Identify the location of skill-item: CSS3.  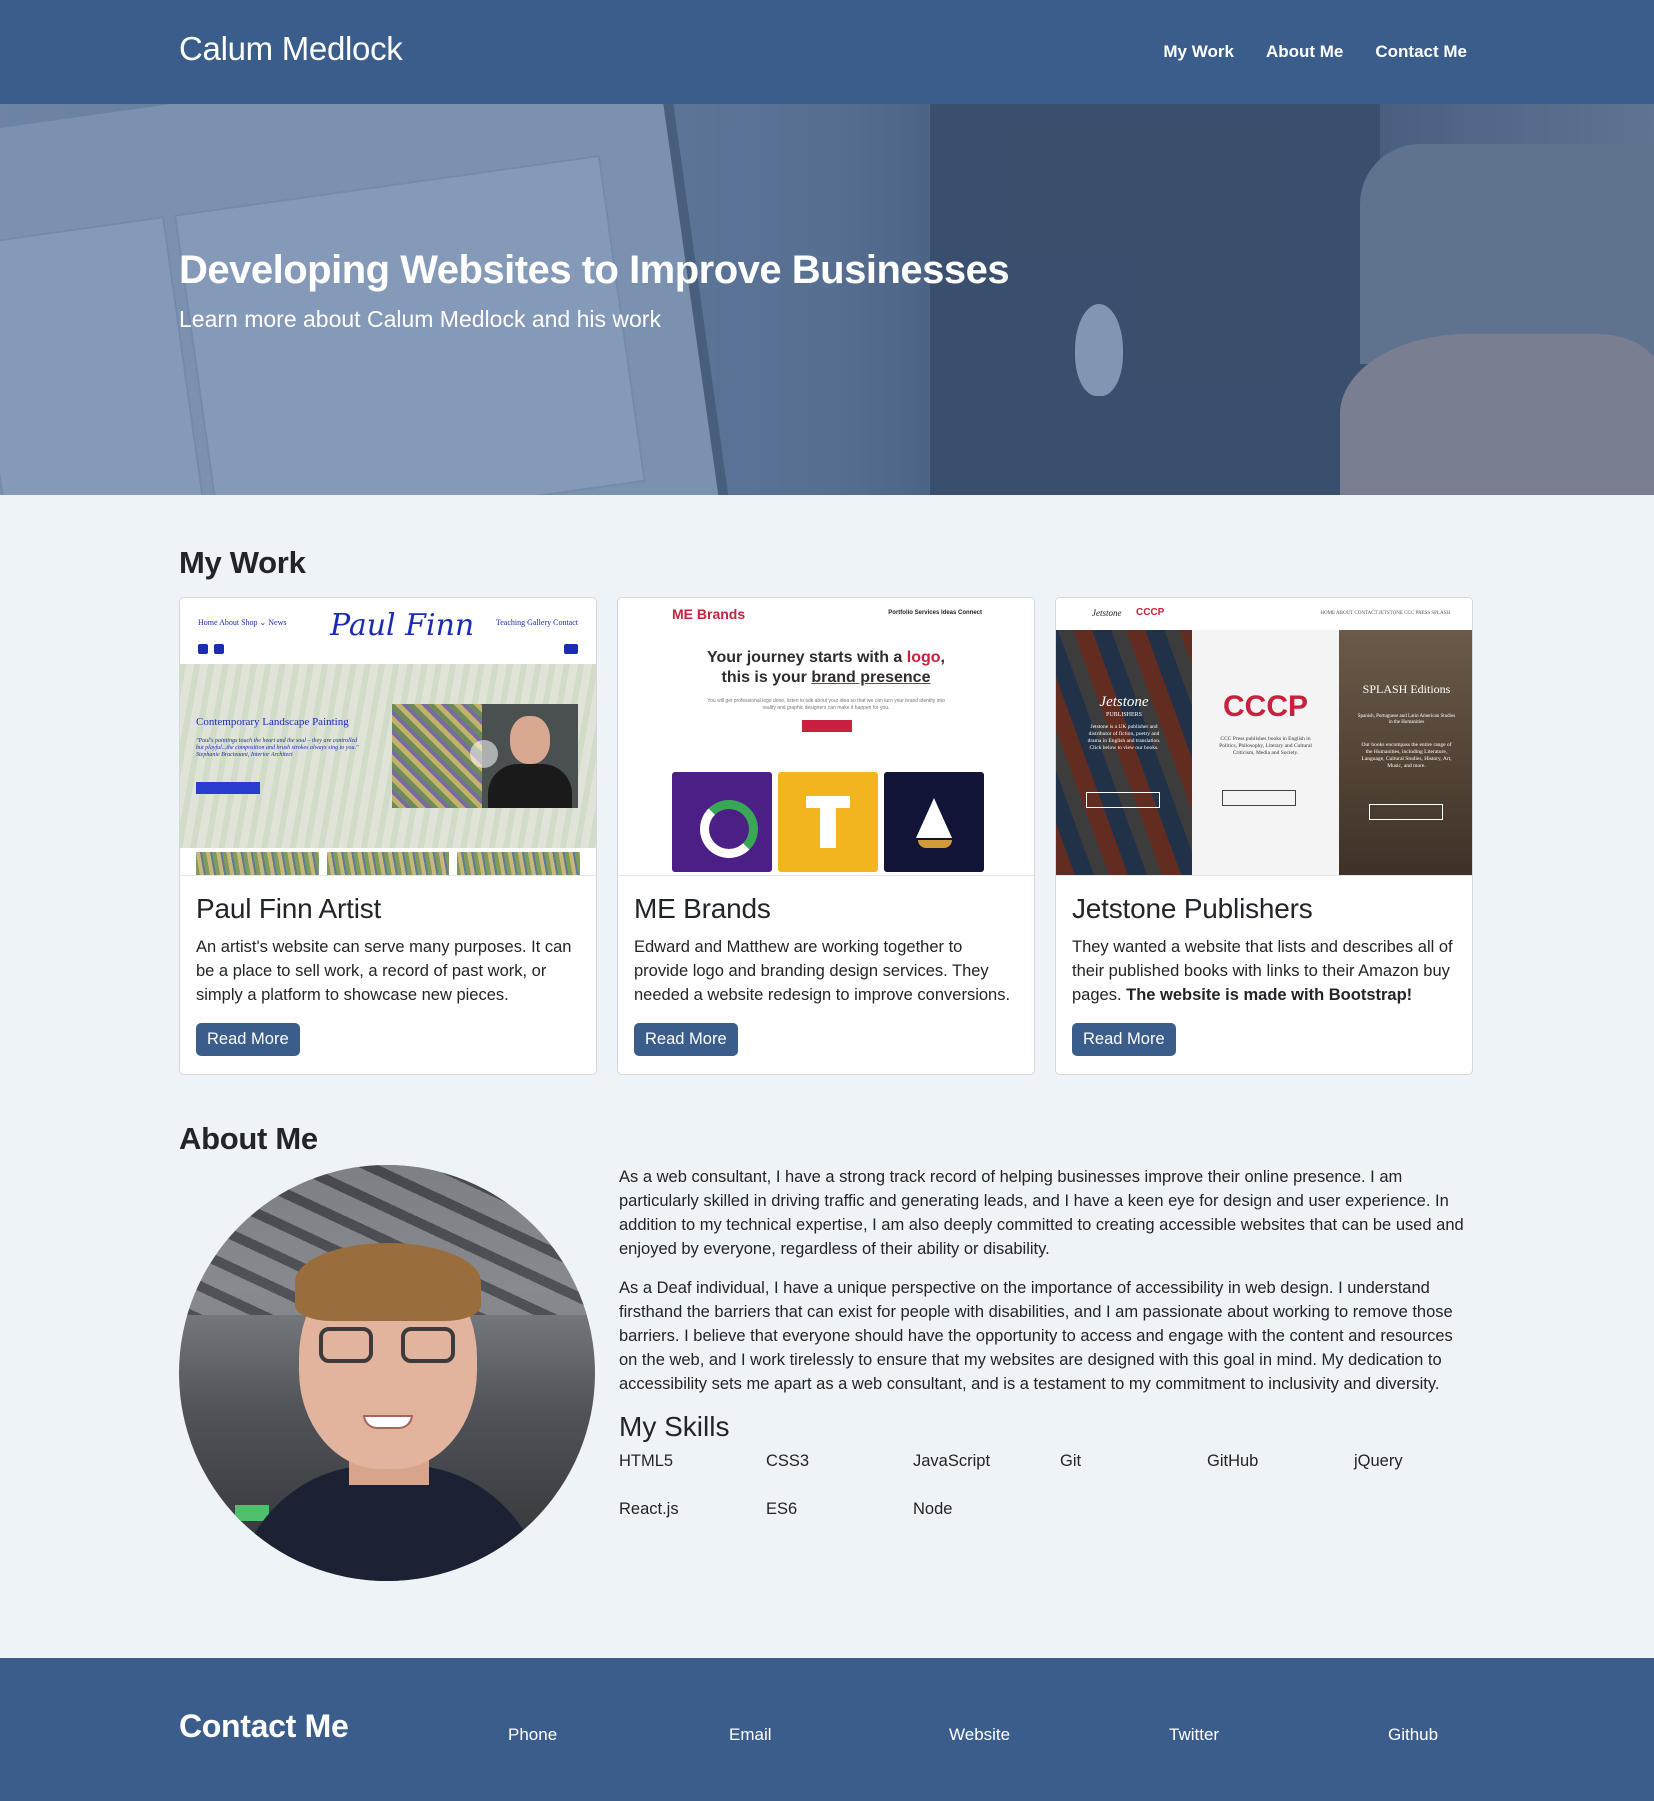
(788, 1461).